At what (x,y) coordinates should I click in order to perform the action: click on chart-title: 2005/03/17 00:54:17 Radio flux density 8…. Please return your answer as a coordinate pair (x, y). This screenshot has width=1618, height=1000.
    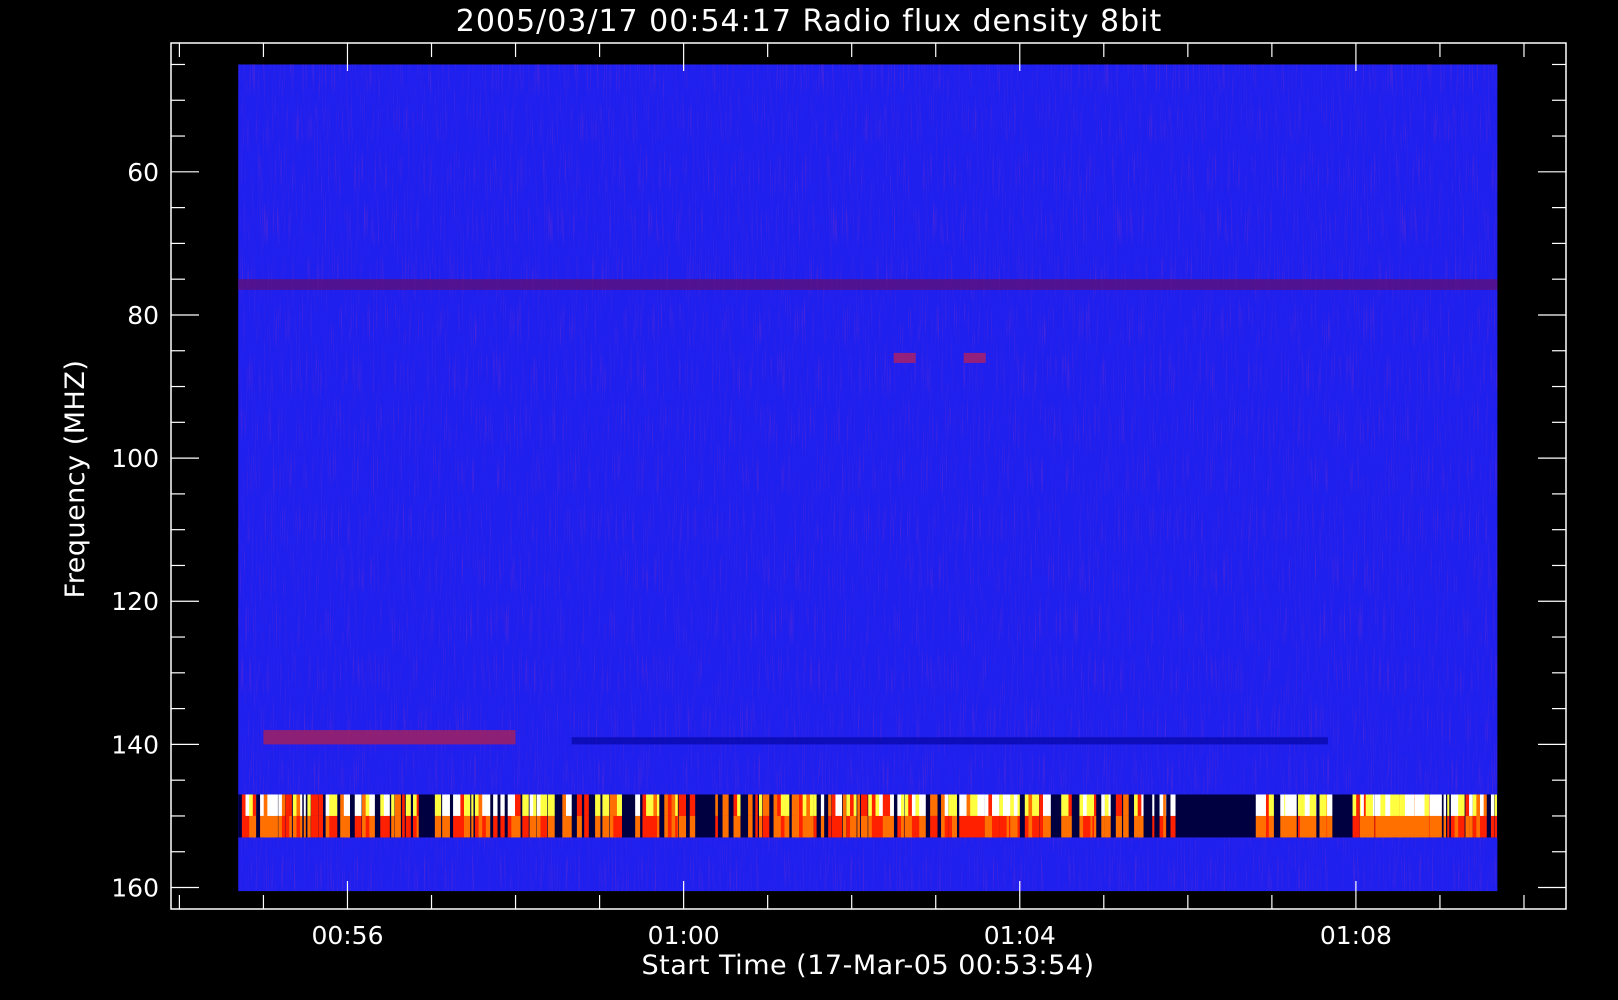
    Looking at the image, I should click on (809, 21).